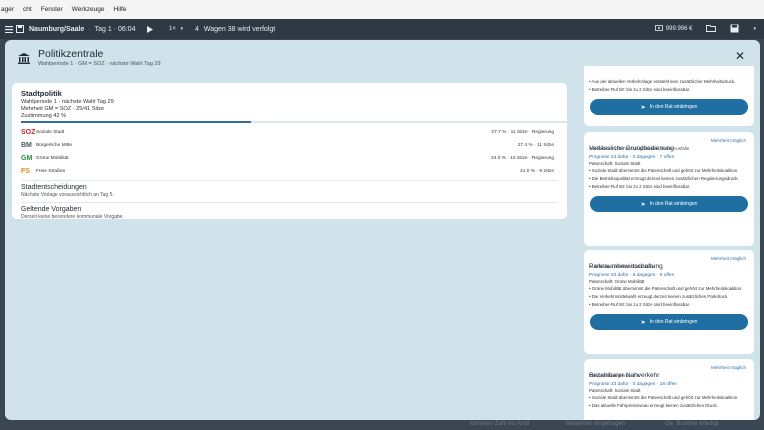 The width and height of the screenshot is (764, 430). I want to click on city-name: Naumburg/Saale, so click(57, 29).